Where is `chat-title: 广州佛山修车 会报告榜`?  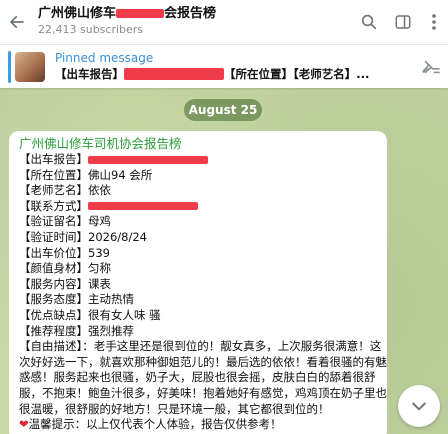
chat-title: 广州佛山修车 会报告榜 is located at coordinates (195, 14).